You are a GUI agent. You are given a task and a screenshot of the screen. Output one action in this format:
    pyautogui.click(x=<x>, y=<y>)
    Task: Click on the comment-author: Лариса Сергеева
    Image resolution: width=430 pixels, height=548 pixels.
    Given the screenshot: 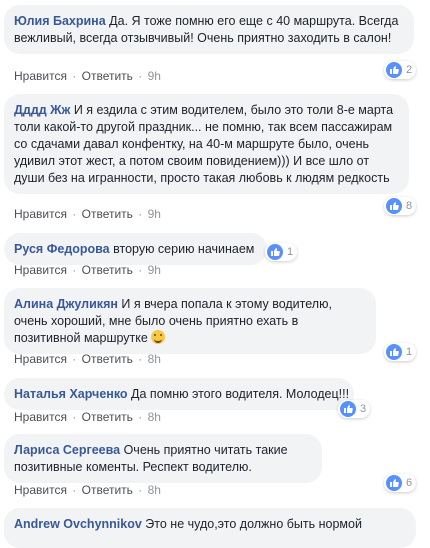 What is the action you would take?
    pyautogui.click(x=67, y=450)
    